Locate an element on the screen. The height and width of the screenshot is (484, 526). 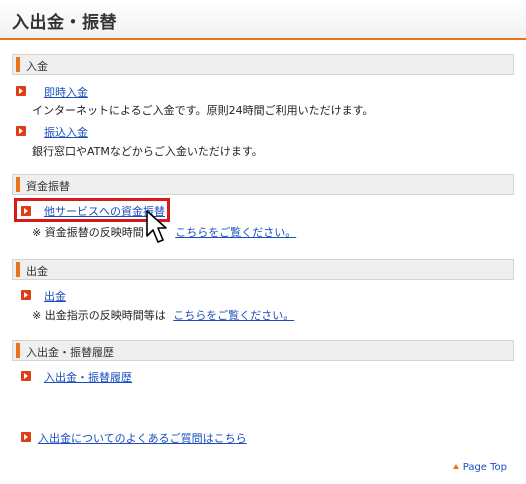
section-heading-label: 入金 is located at coordinates (37, 66).